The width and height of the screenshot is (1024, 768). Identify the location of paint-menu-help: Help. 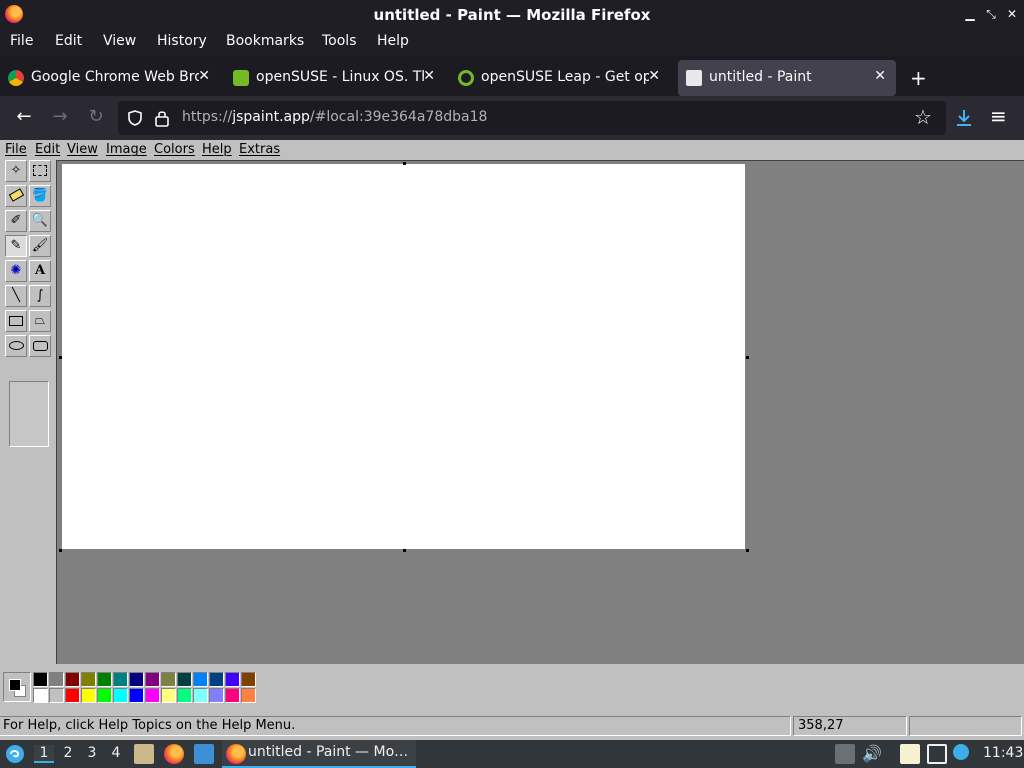
(217, 149).